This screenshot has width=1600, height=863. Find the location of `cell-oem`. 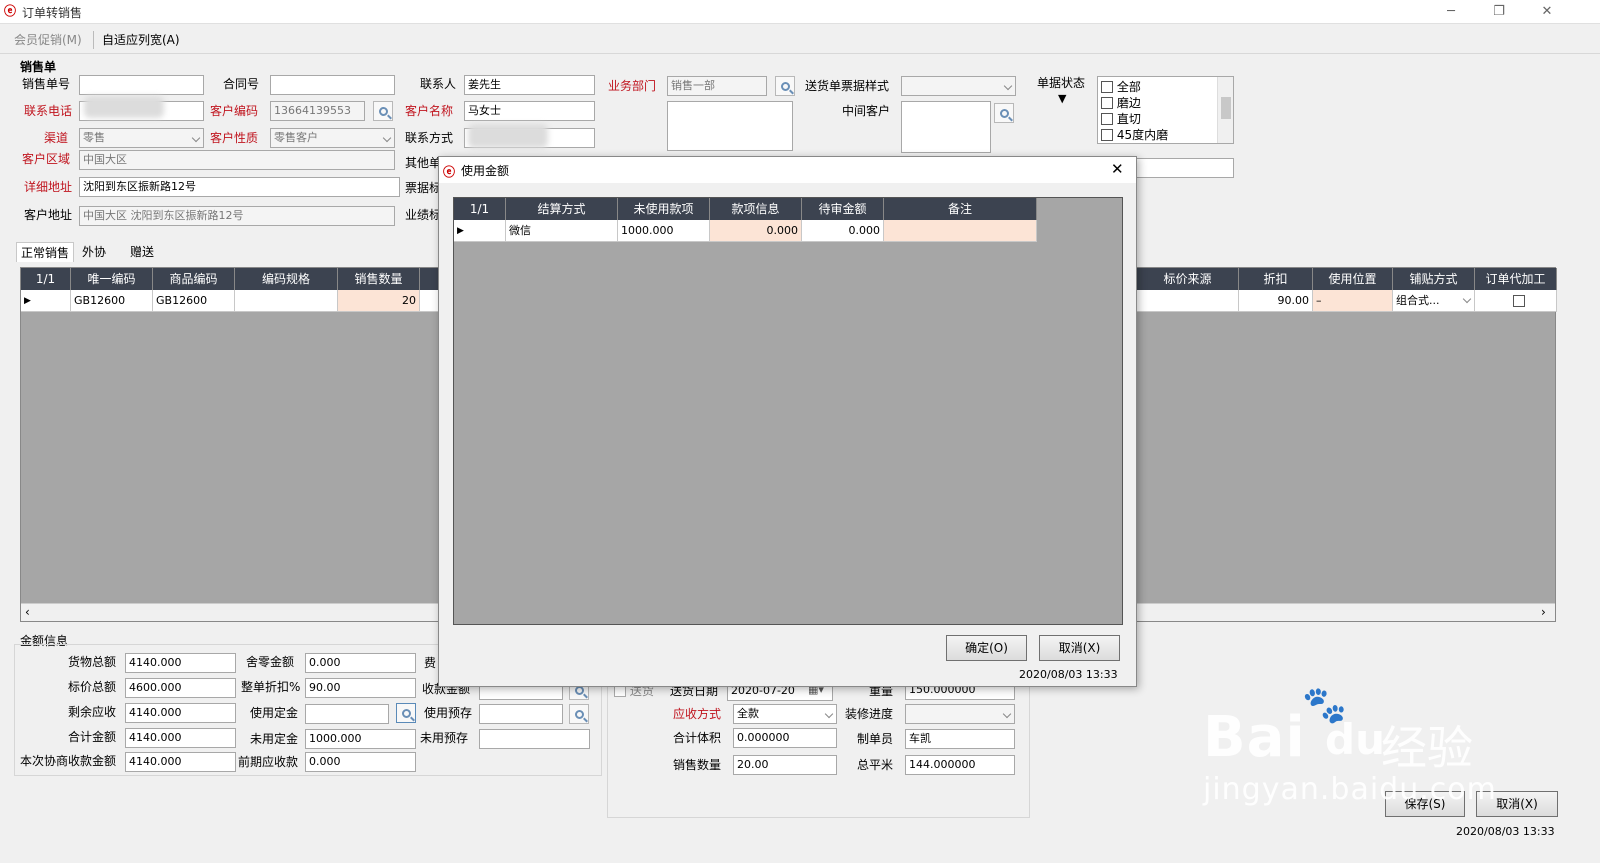

cell-oem is located at coordinates (1516, 301).